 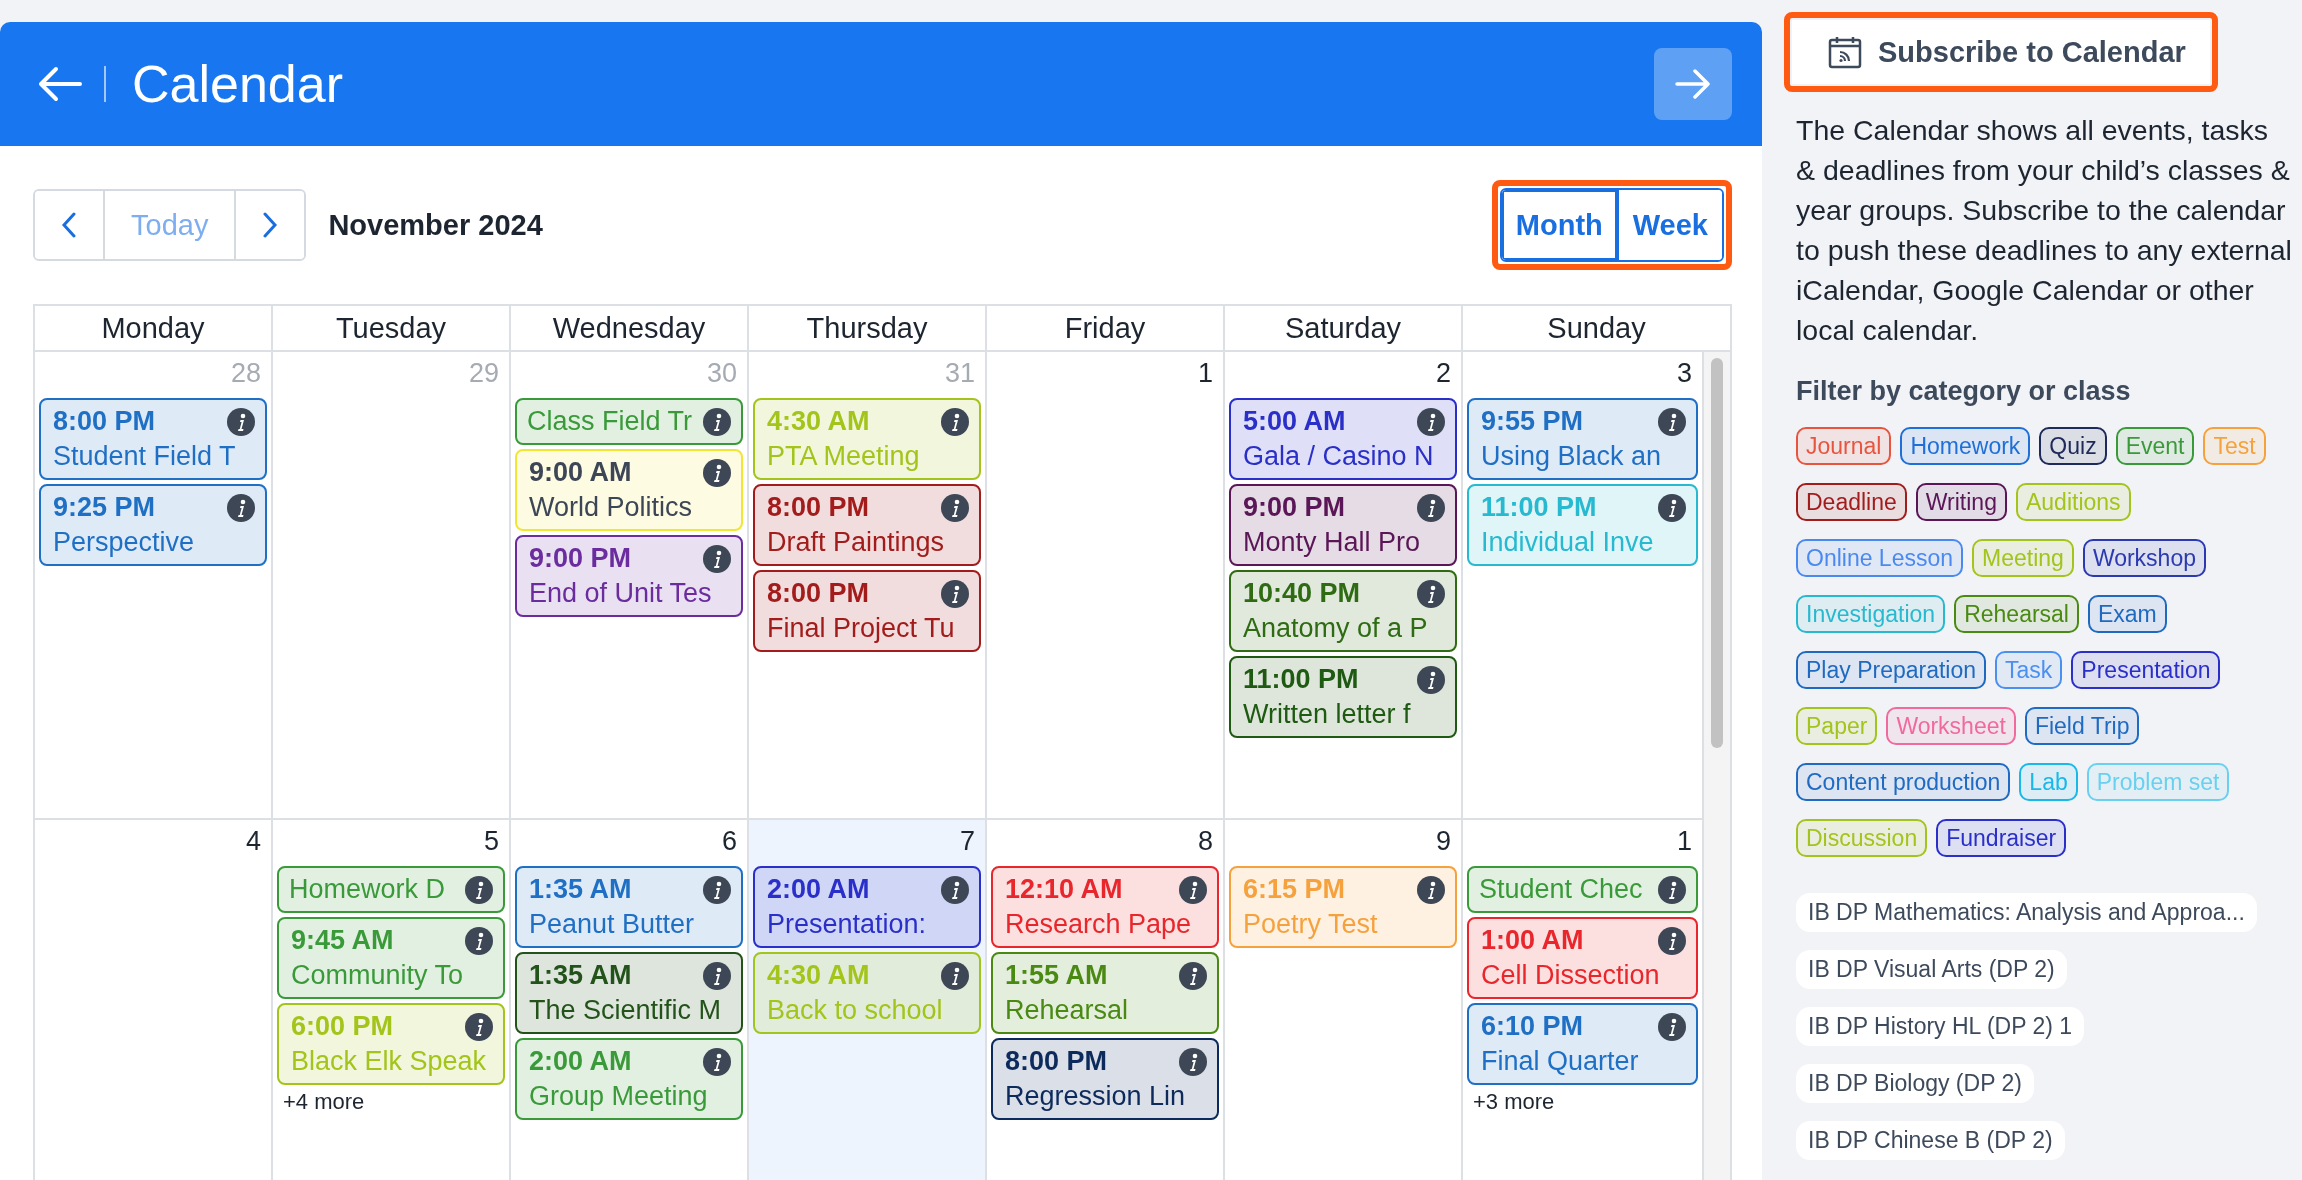 What do you see at coordinates (246, 374) in the screenshot?
I see `day-number: 28` at bounding box center [246, 374].